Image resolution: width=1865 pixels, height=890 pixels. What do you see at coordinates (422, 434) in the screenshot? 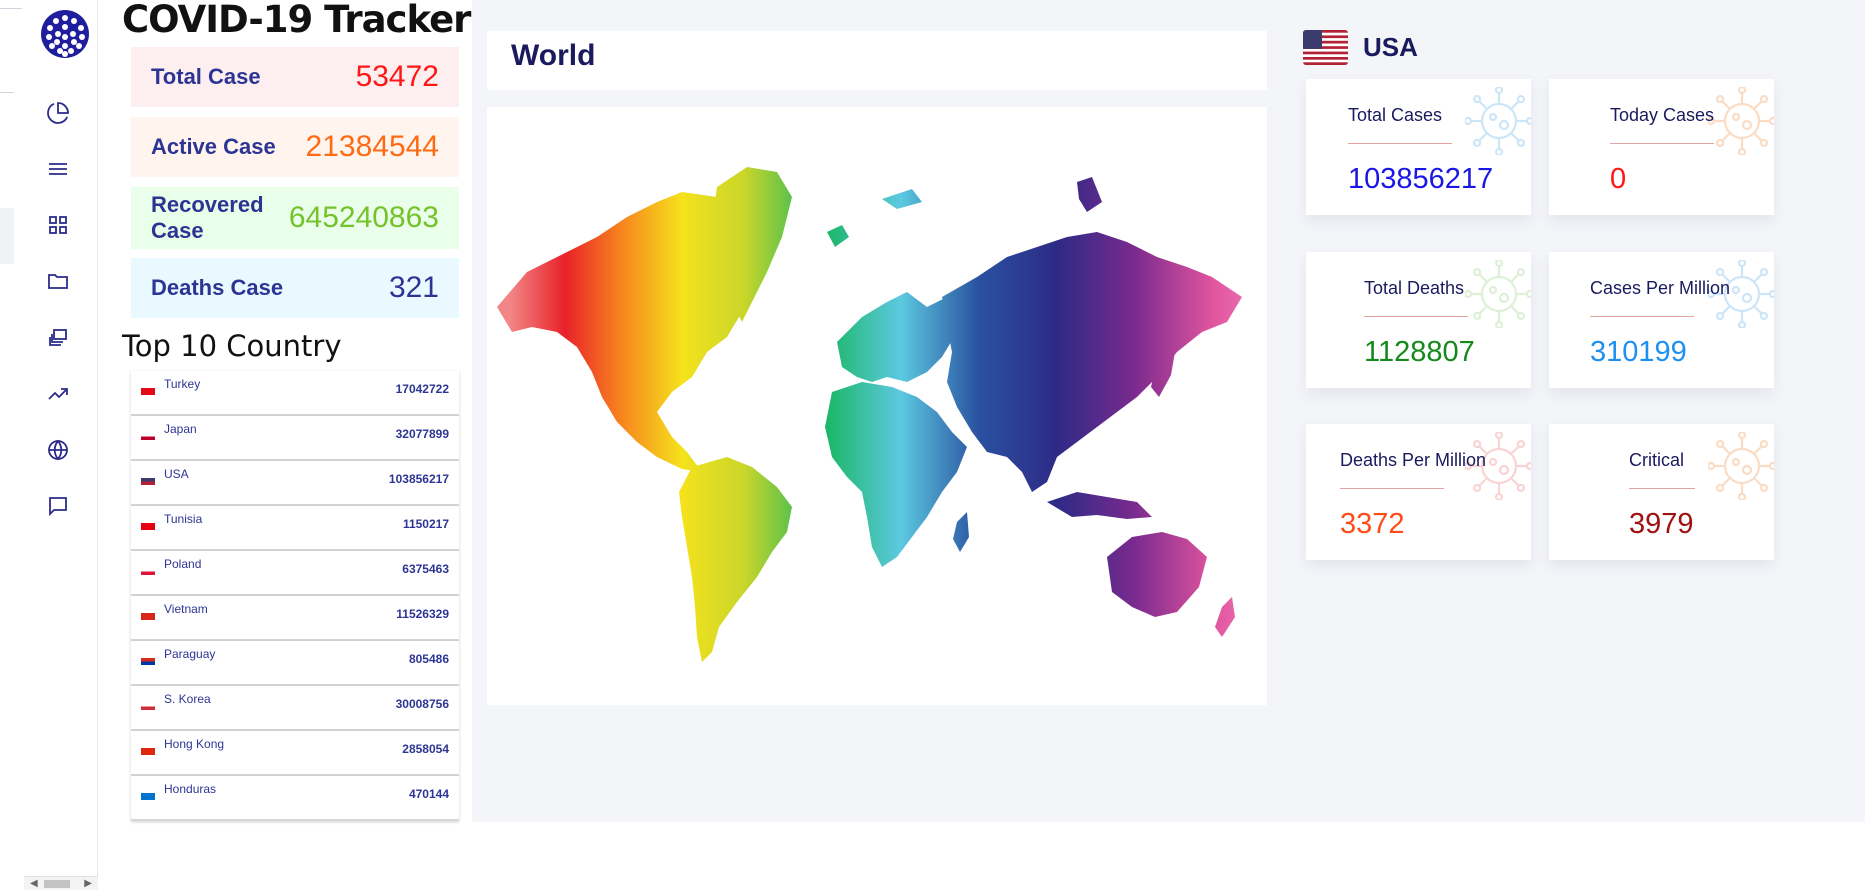
I see `country-count: 32077899` at bounding box center [422, 434].